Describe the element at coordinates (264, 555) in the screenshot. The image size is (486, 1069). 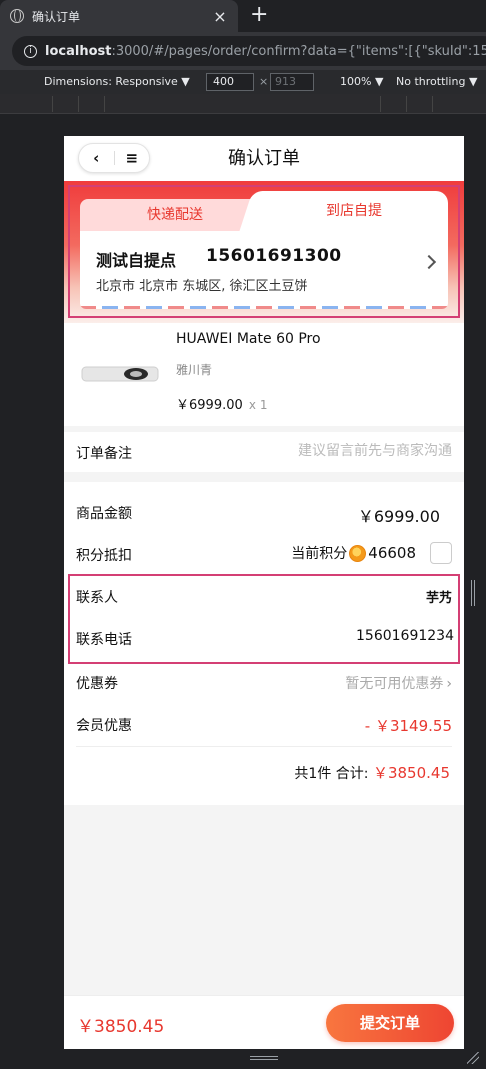
I see `points-deduction-row: 积分抵扣 当前积分 46608` at that location.